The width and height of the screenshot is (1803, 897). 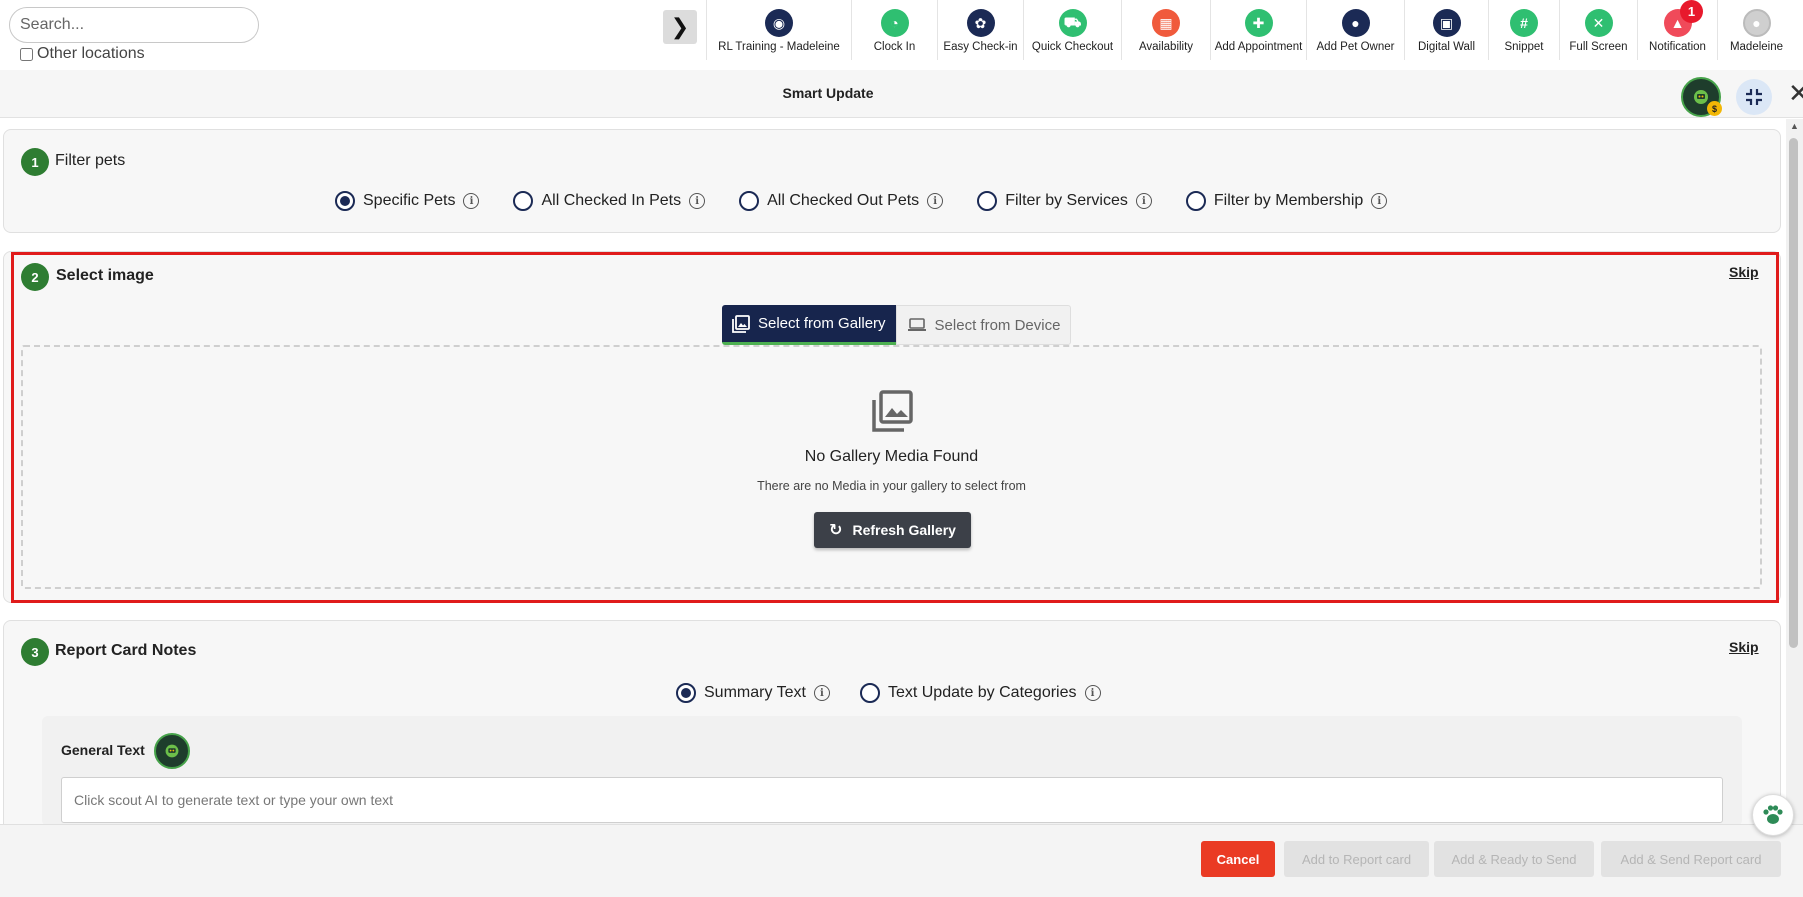 What do you see at coordinates (105, 275) in the screenshot?
I see `section-title: Select image` at bounding box center [105, 275].